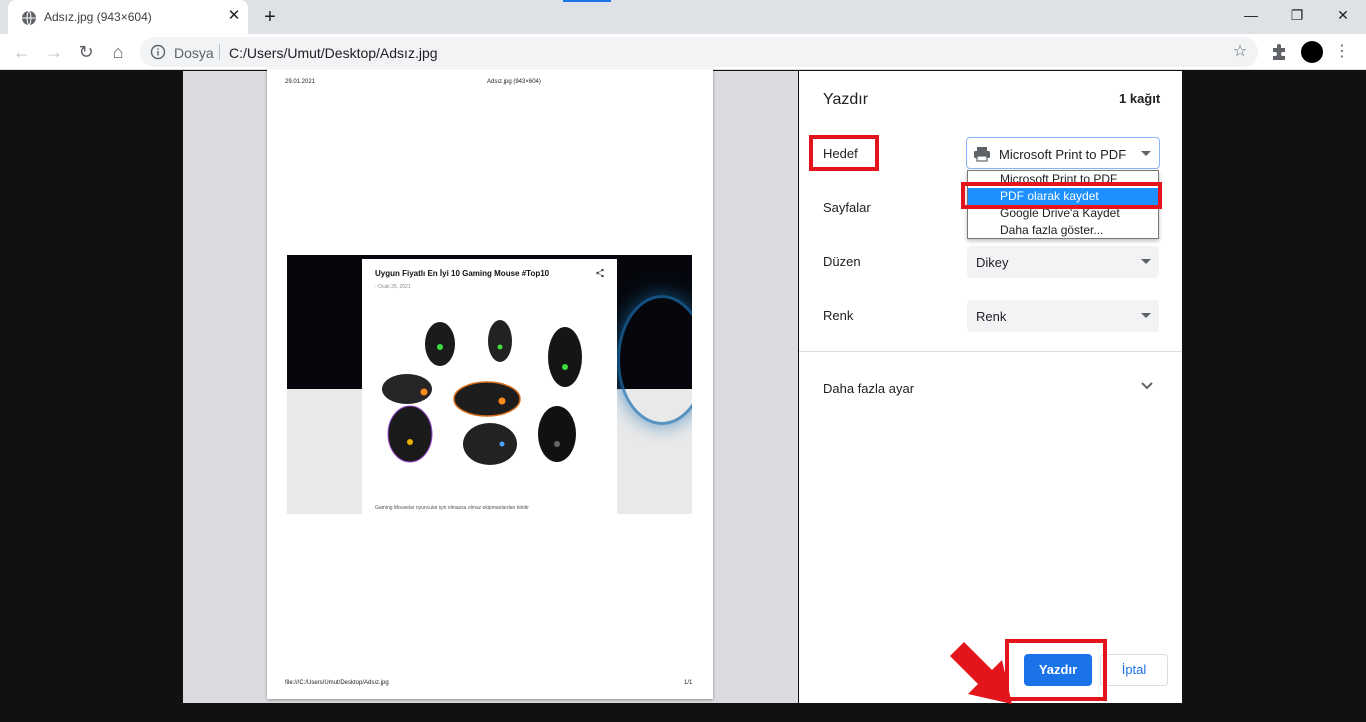  I want to click on layout-label: Düzen, so click(842, 261).